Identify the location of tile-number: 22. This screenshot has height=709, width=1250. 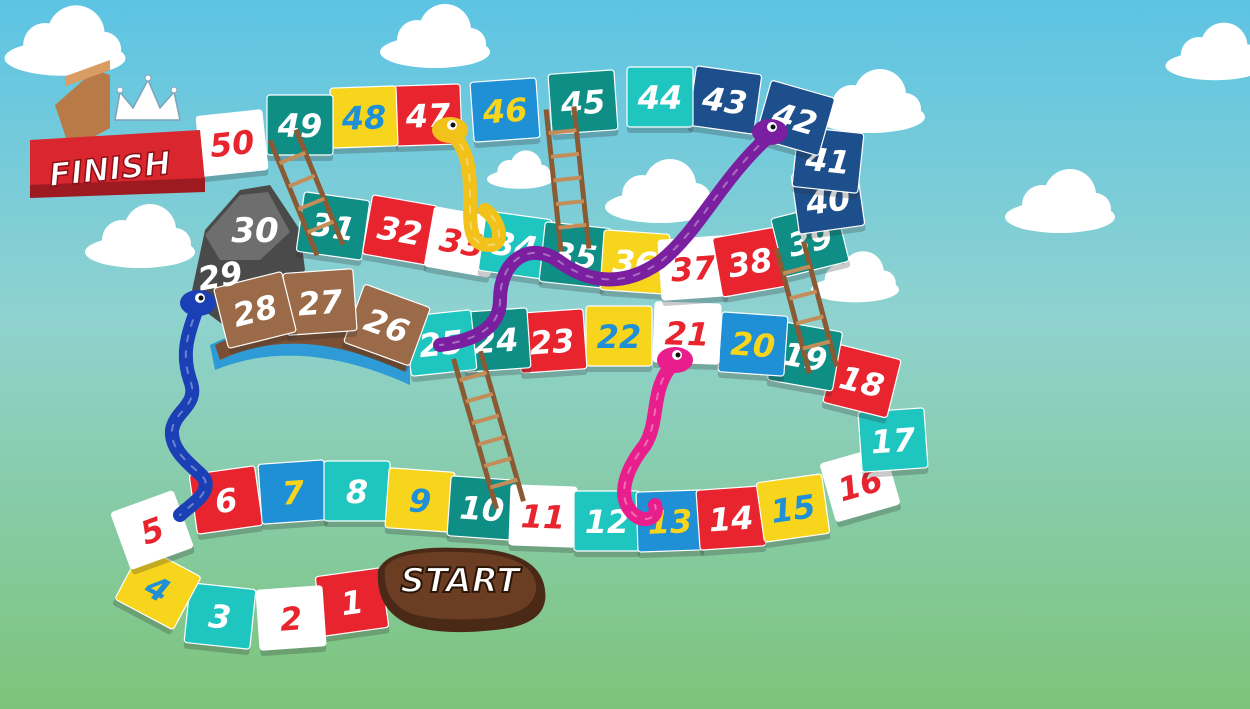
(619, 337).